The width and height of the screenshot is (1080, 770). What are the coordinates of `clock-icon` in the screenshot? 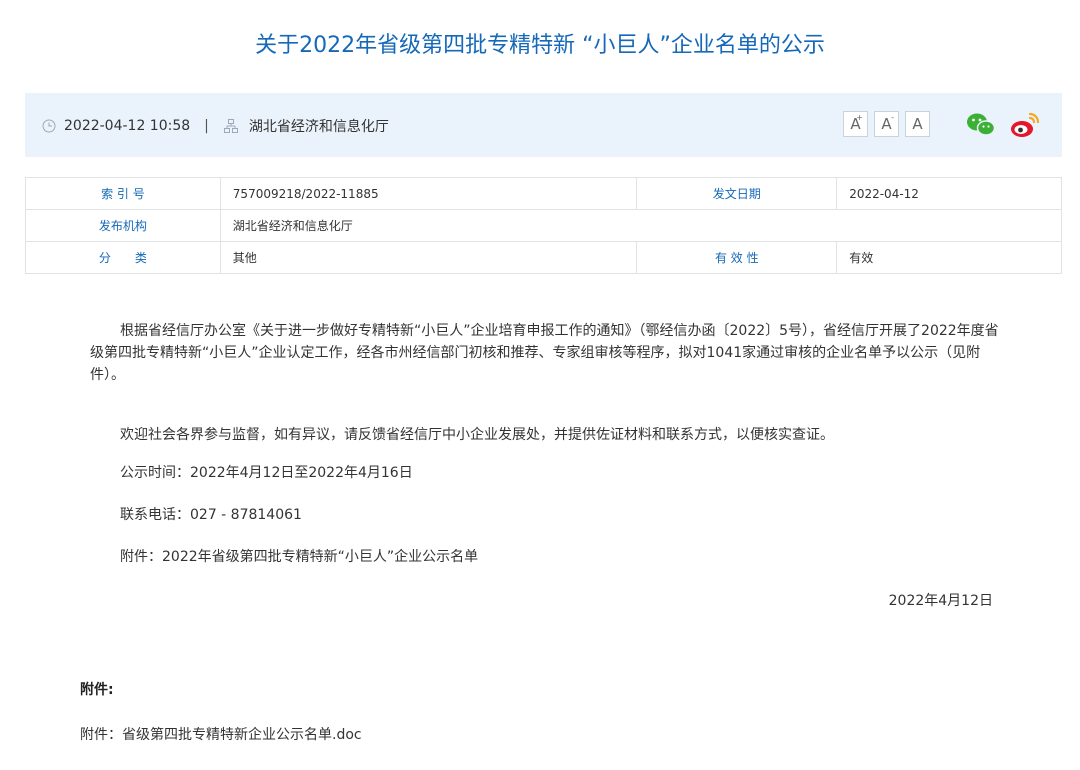 It's located at (49, 126).